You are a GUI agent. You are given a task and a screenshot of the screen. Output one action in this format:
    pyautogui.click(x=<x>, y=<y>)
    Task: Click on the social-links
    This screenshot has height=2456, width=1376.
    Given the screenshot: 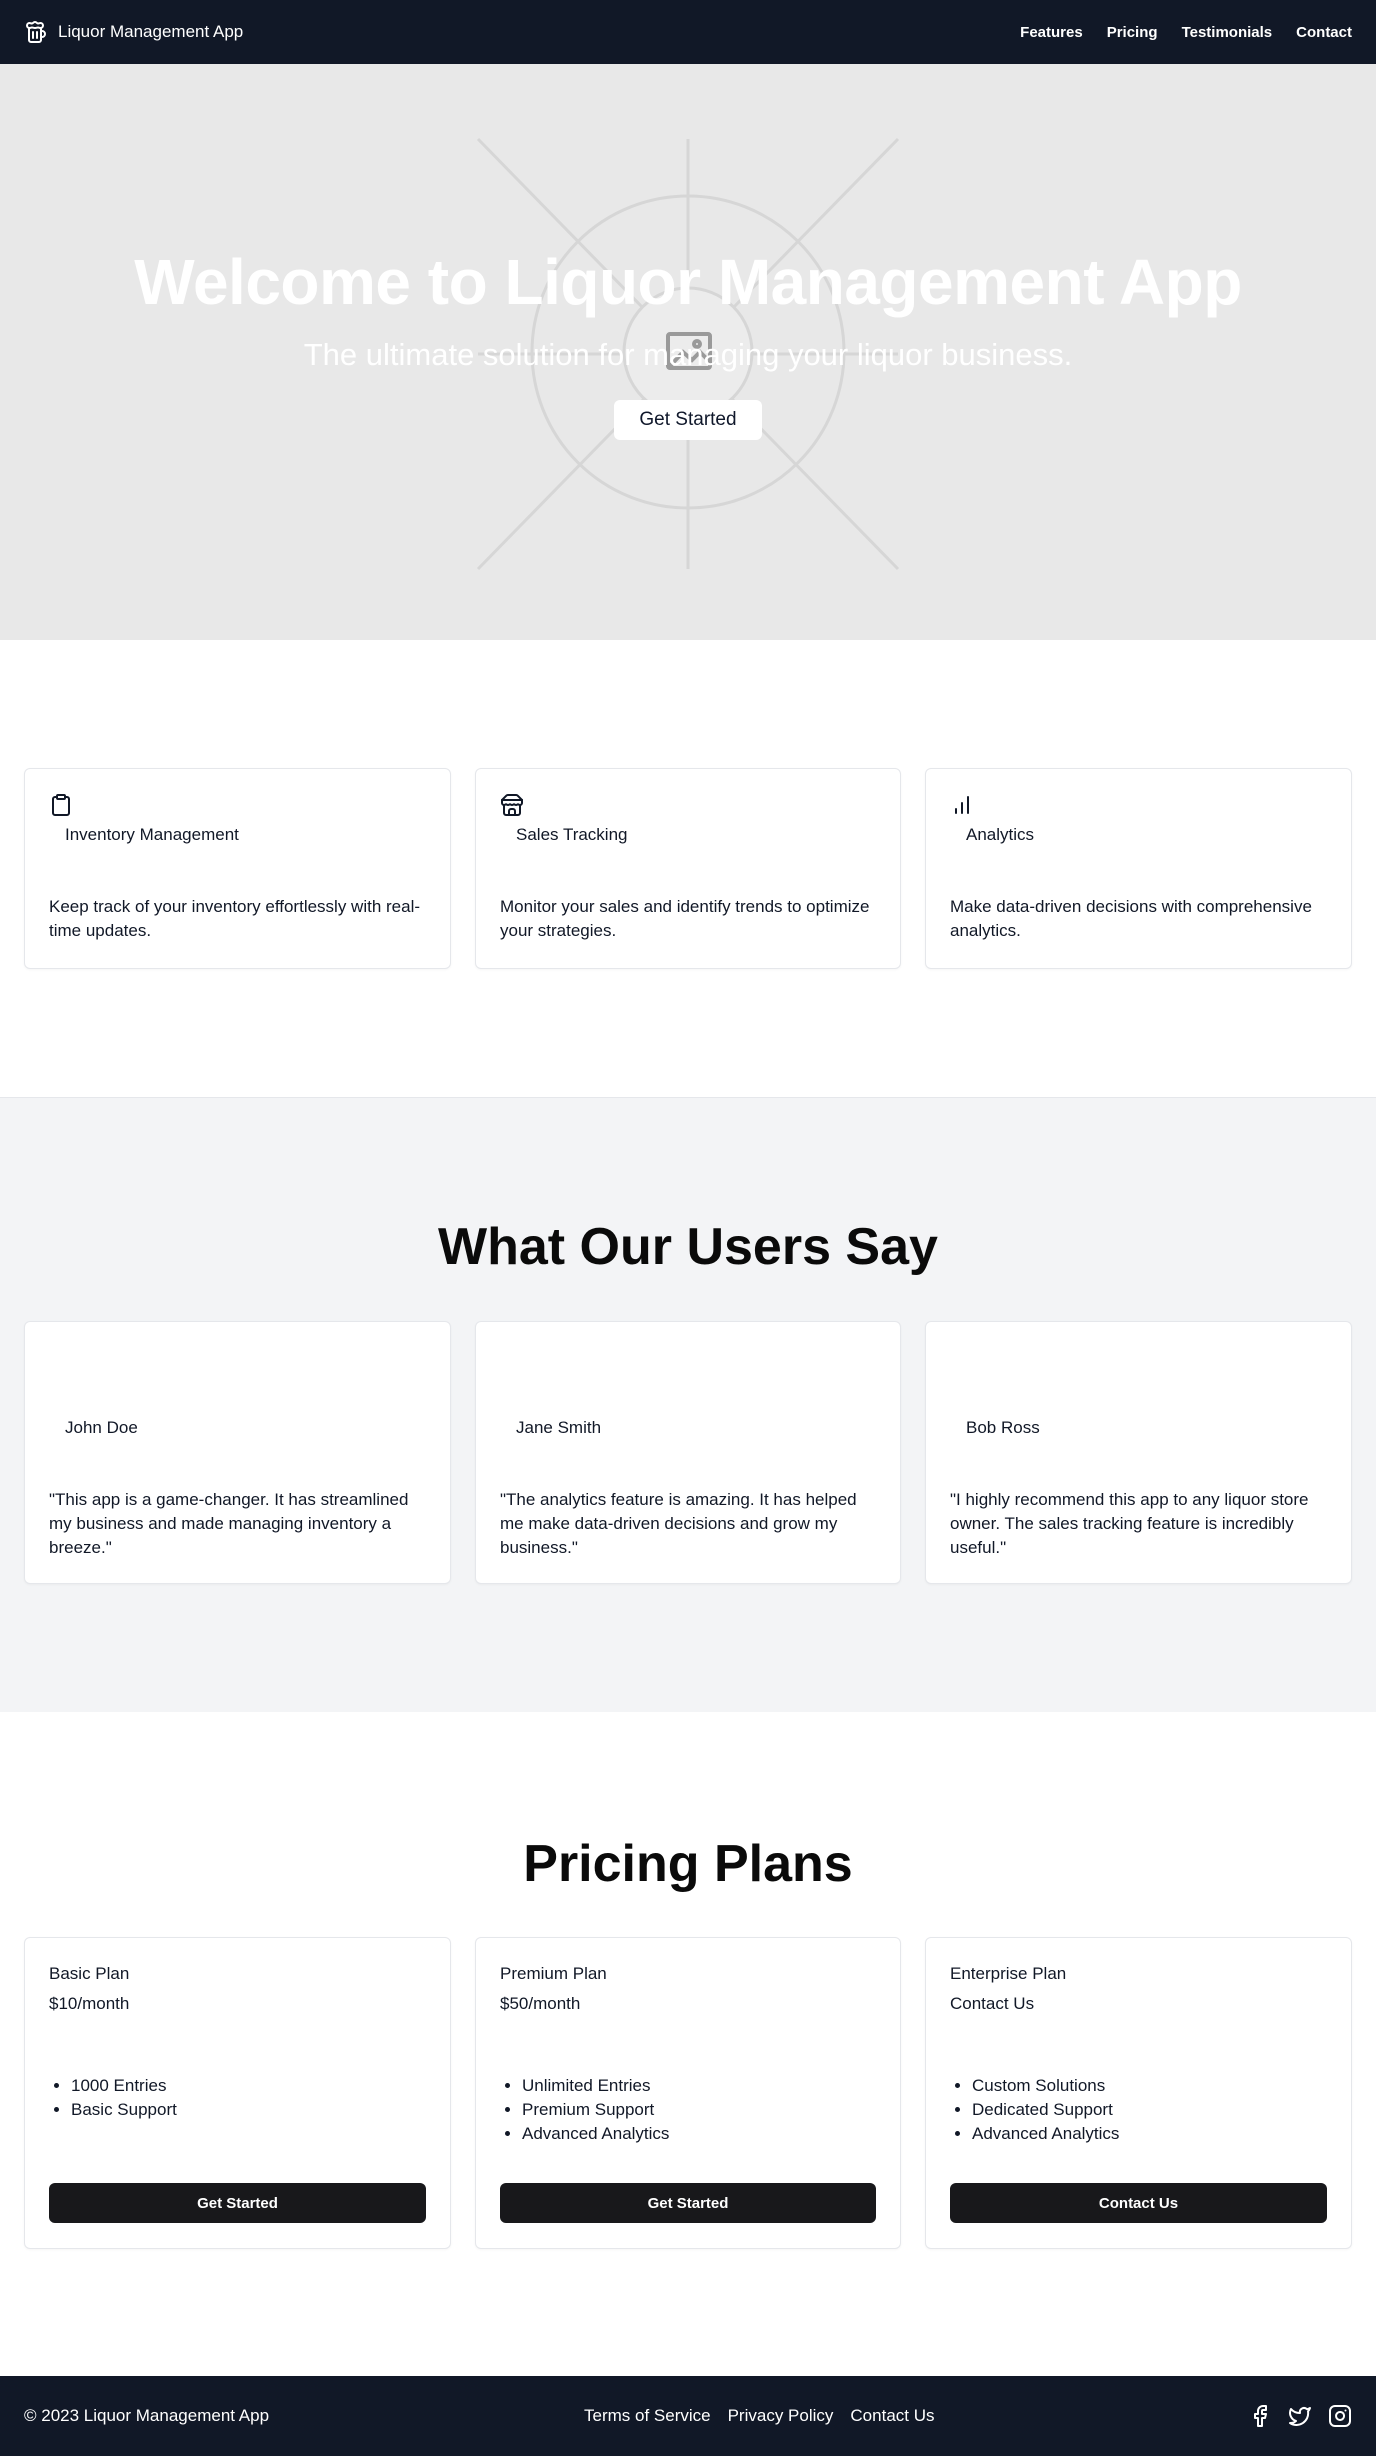 What is the action you would take?
    pyautogui.click(x=1300, y=2416)
    